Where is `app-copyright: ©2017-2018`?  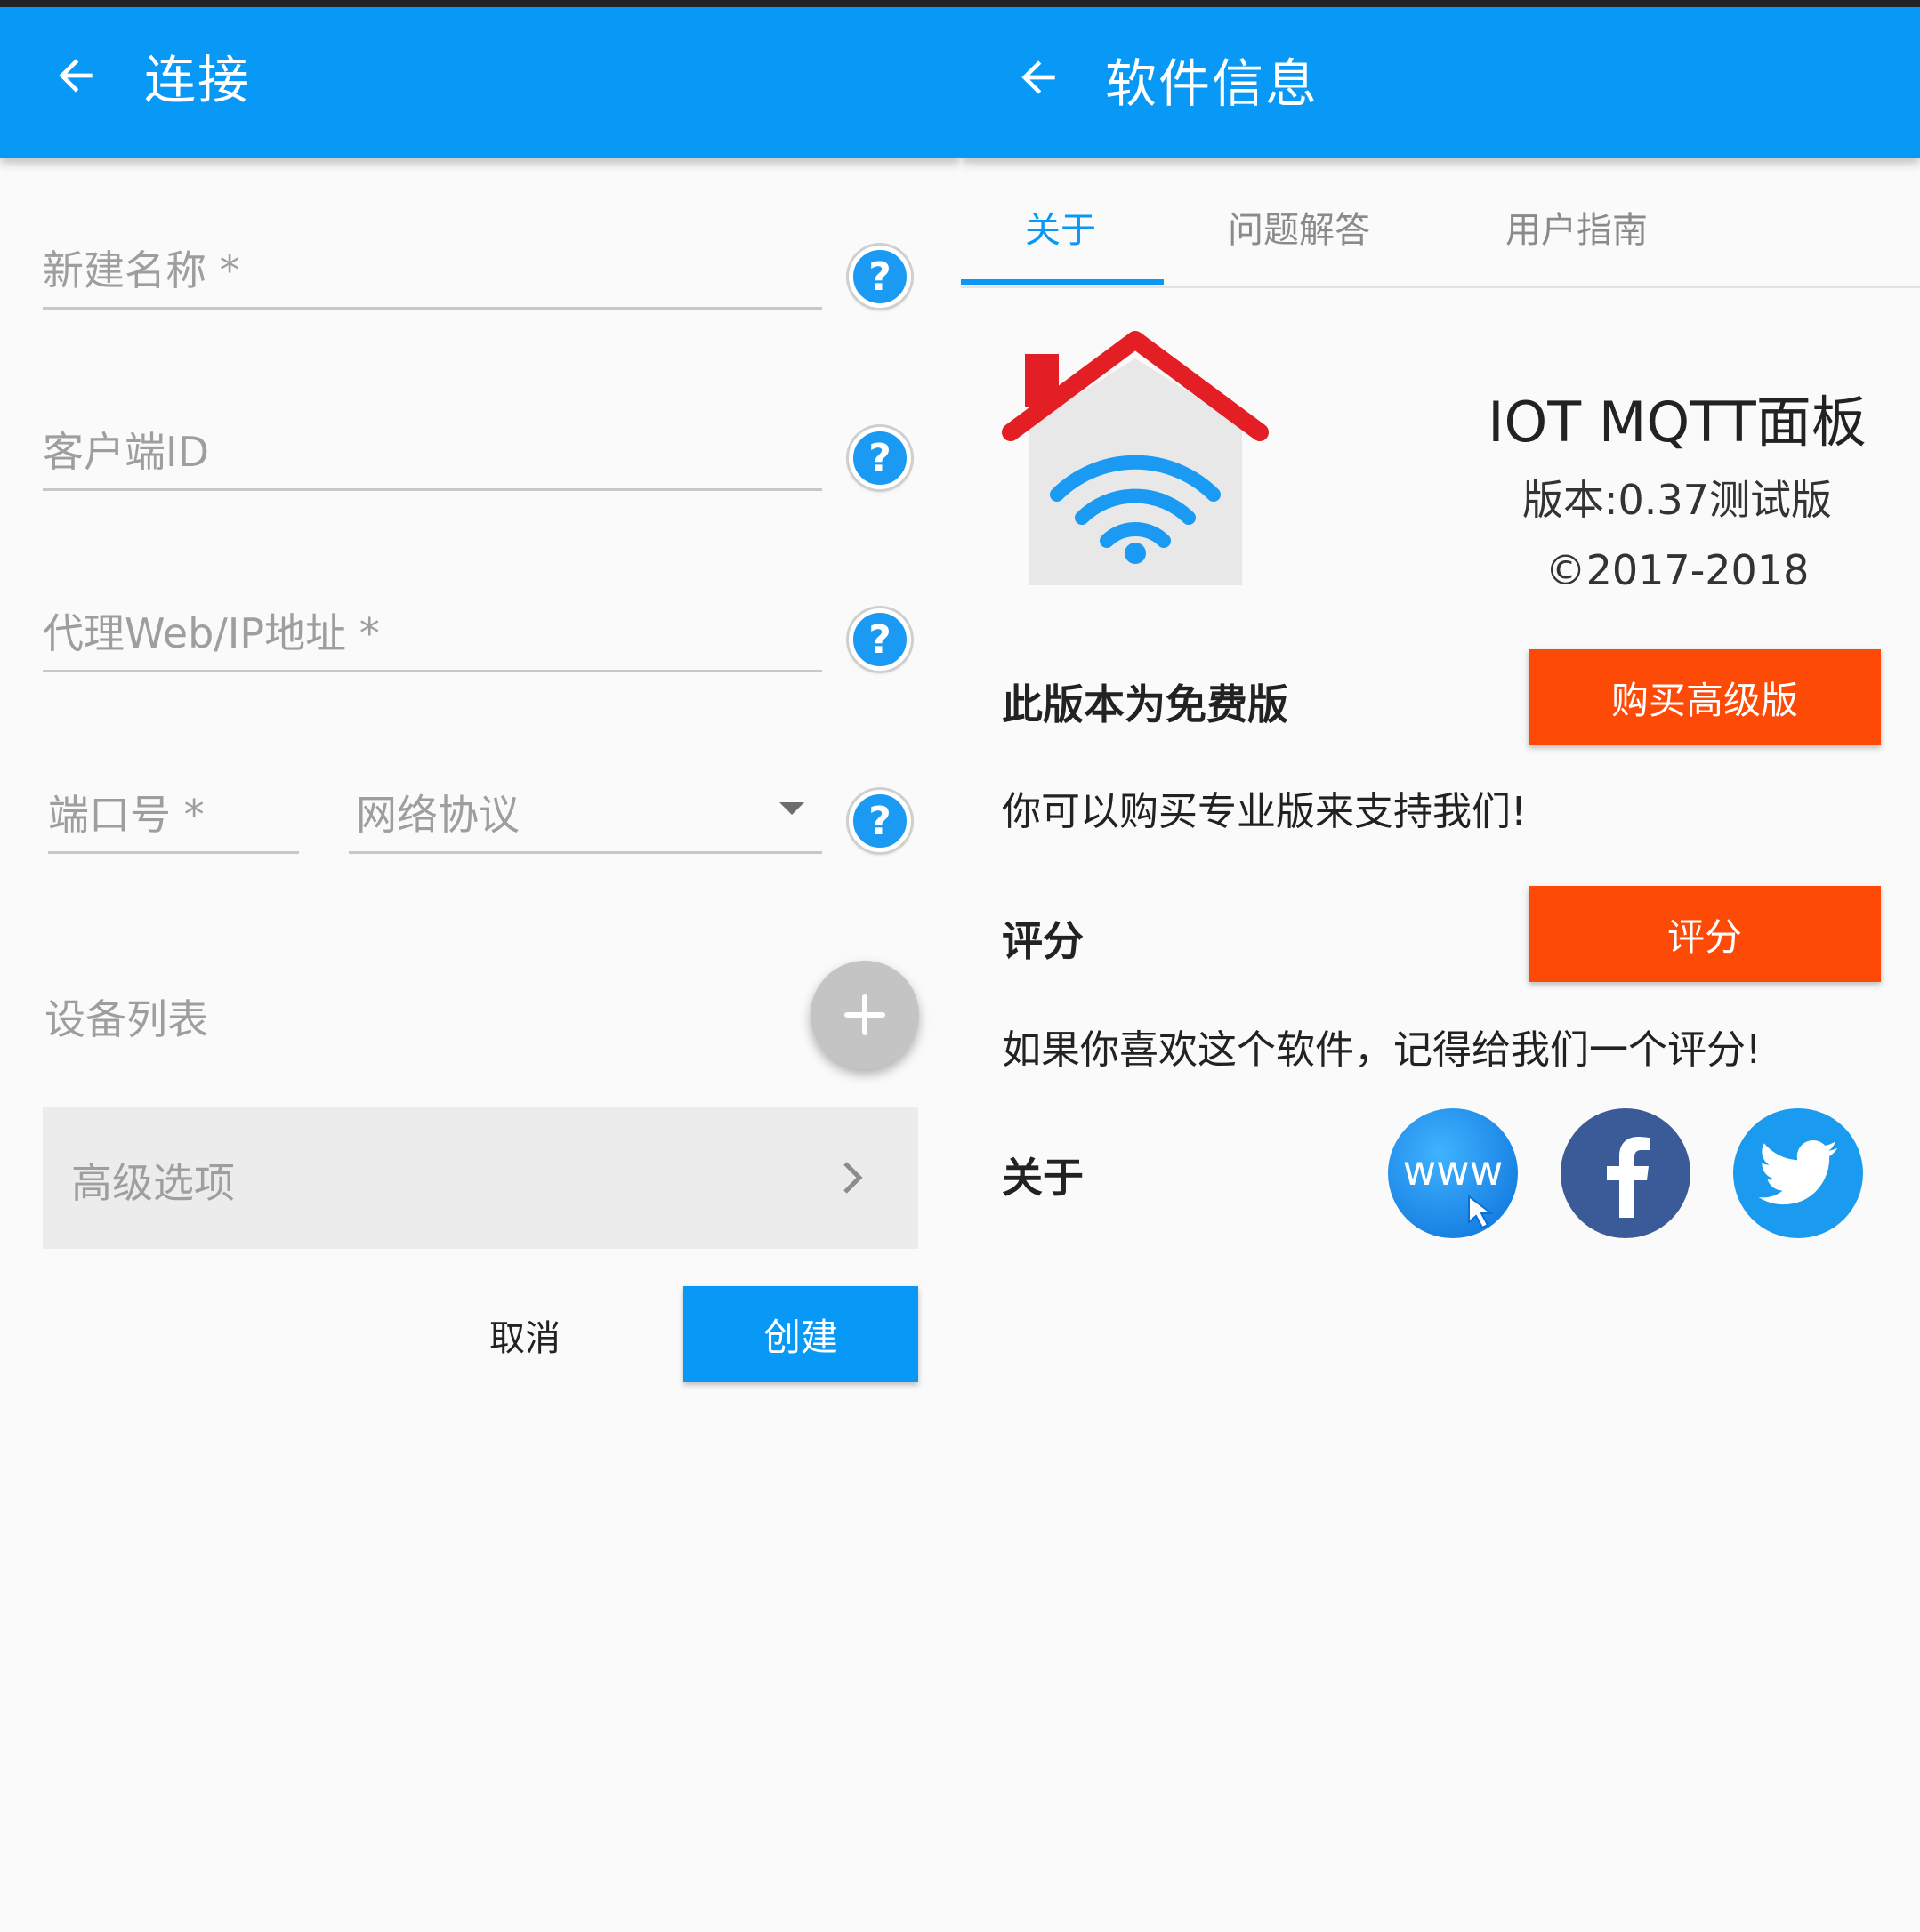 app-copyright: ©2017-2018 is located at coordinates (1677, 570).